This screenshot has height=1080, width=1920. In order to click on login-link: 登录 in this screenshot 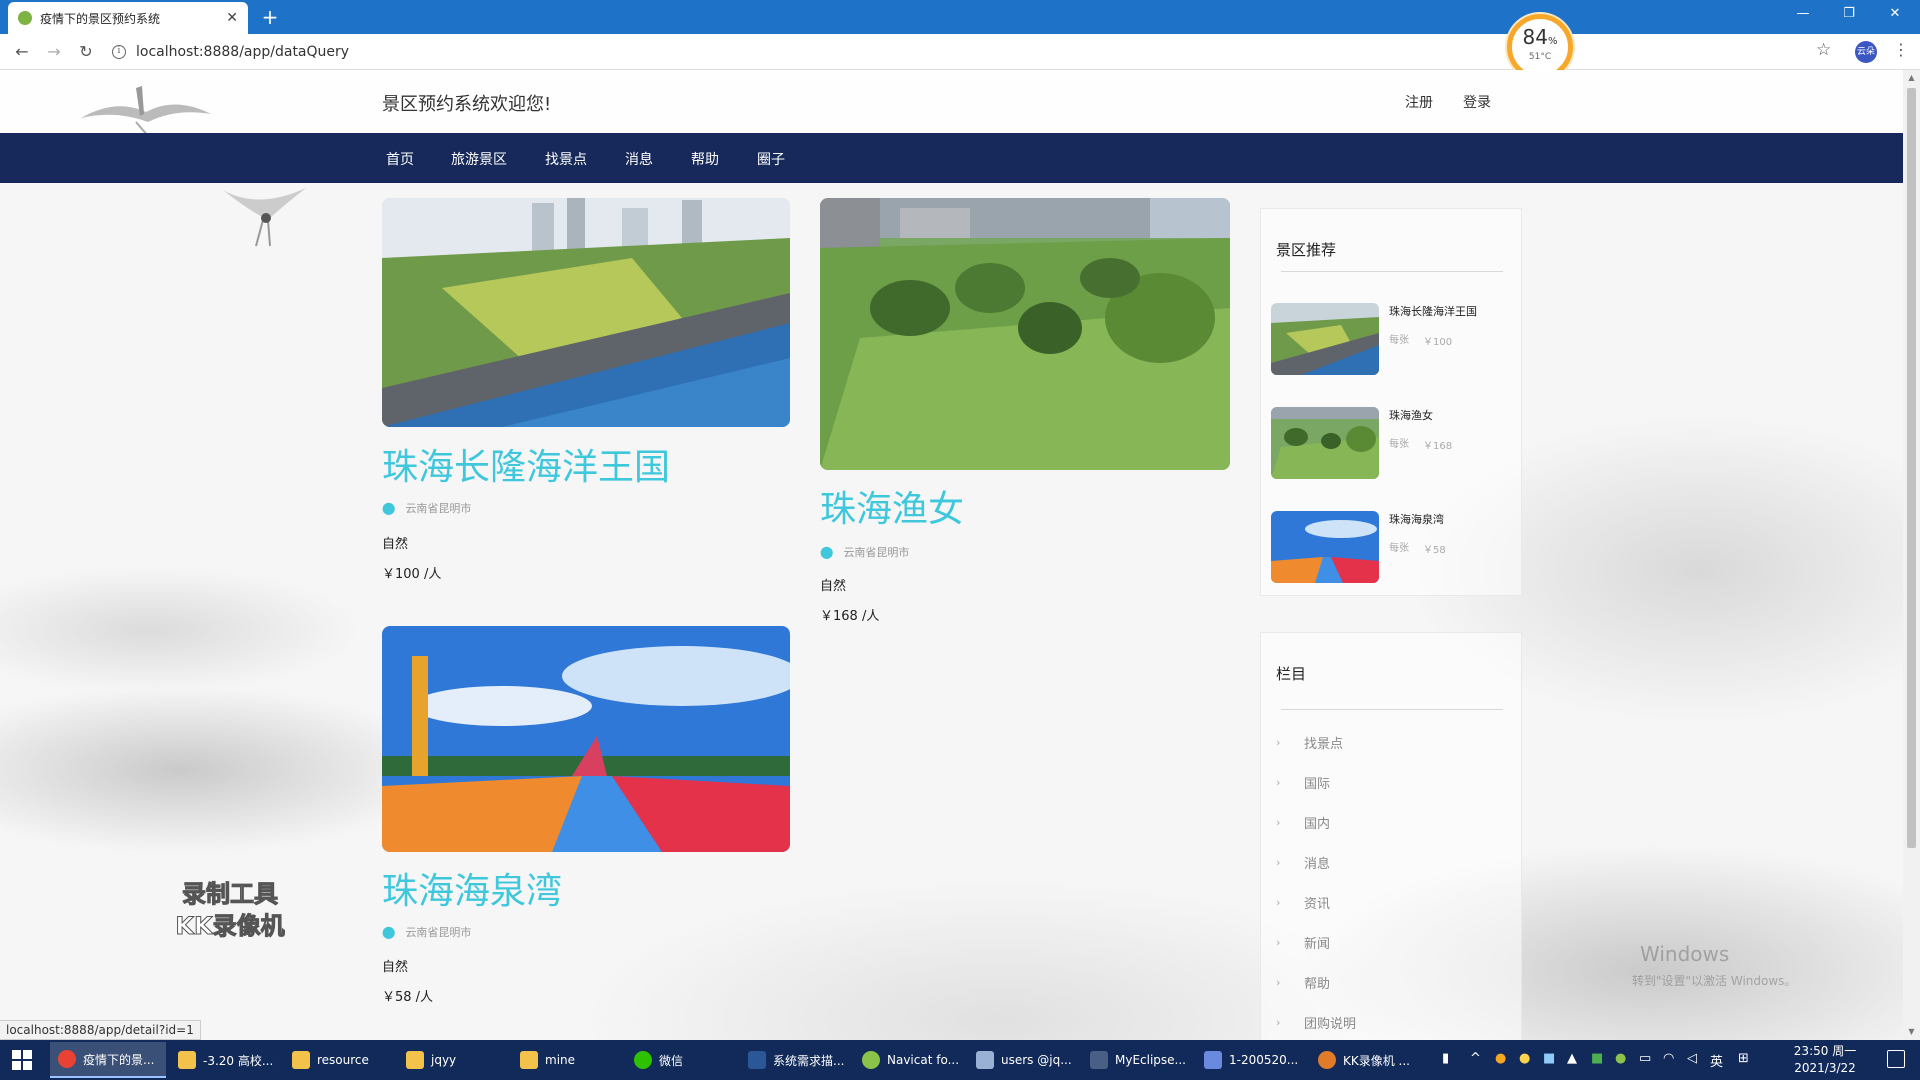, I will do `click(1477, 102)`.